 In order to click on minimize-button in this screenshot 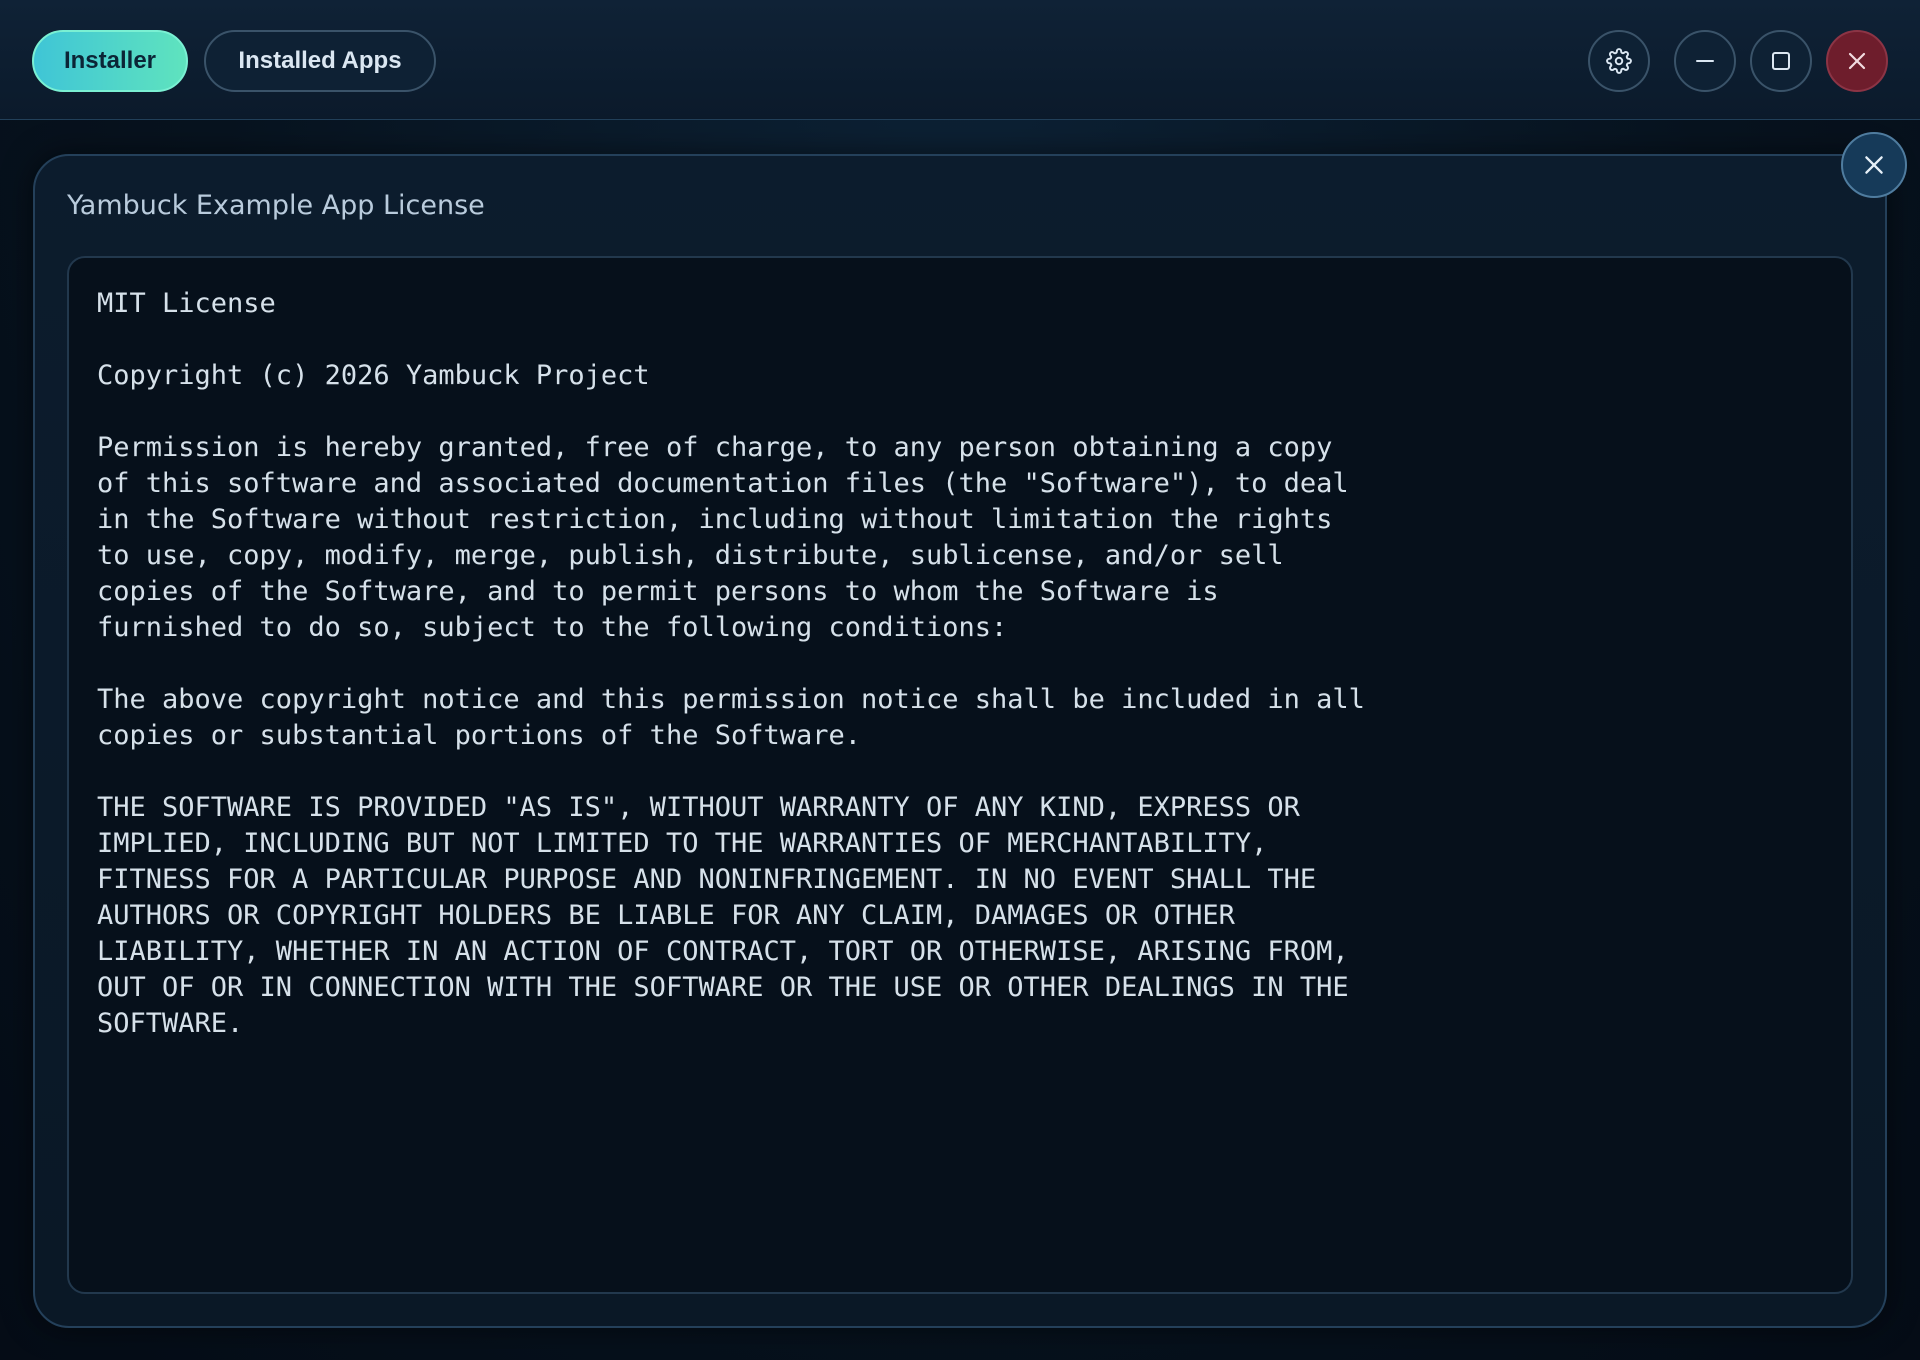, I will do `click(1705, 61)`.